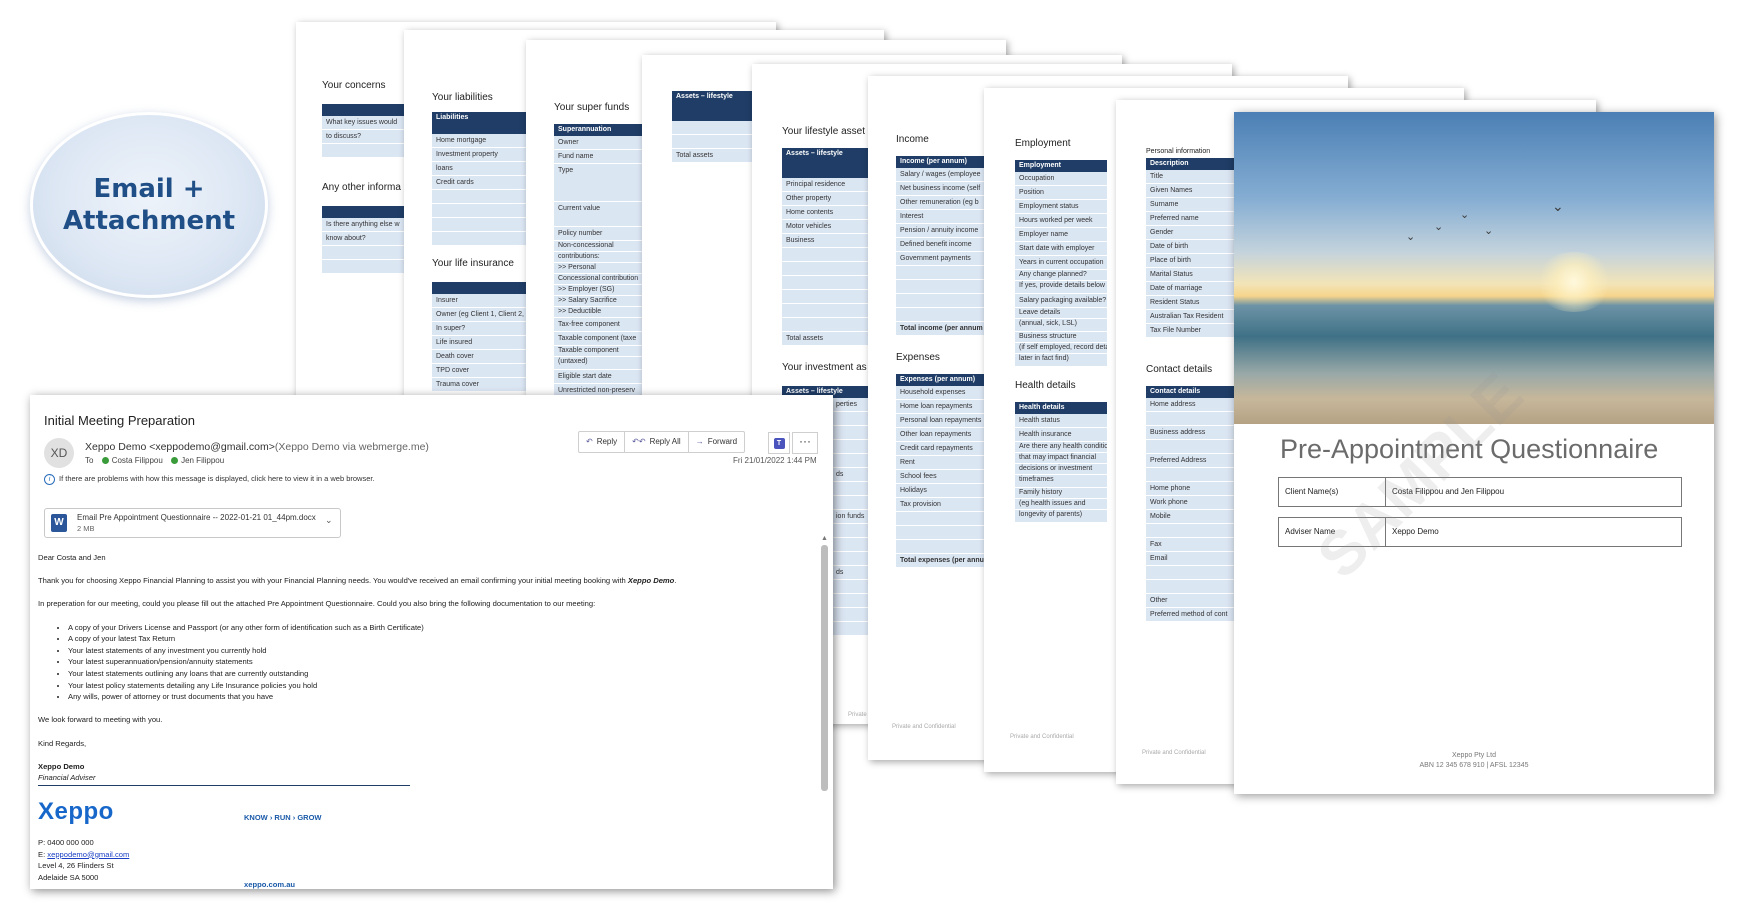  Describe the element at coordinates (779, 443) in the screenshot. I see `teams-button: T` at that location.